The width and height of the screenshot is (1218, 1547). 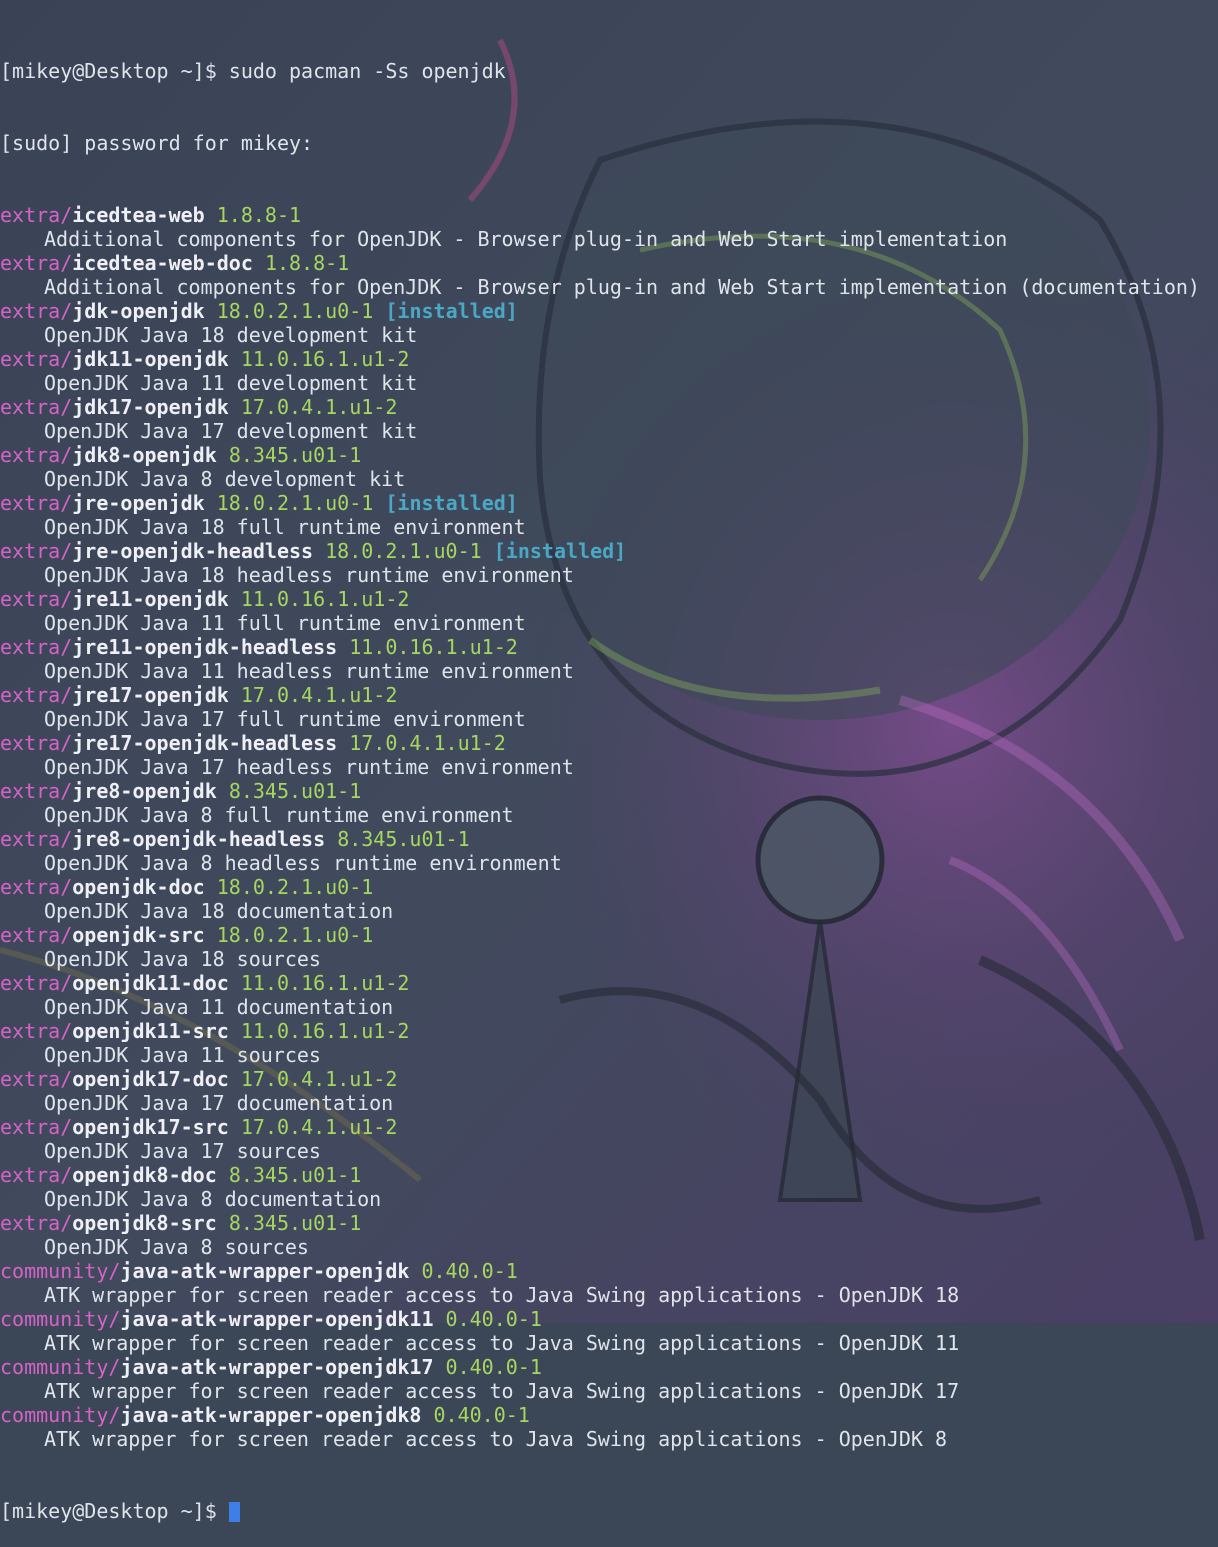 What do you see at coordinates (231, 383) in the screenshot?
I see `package-description: OpenJDK Java 11 development kit` at bounding box center [231, 383].